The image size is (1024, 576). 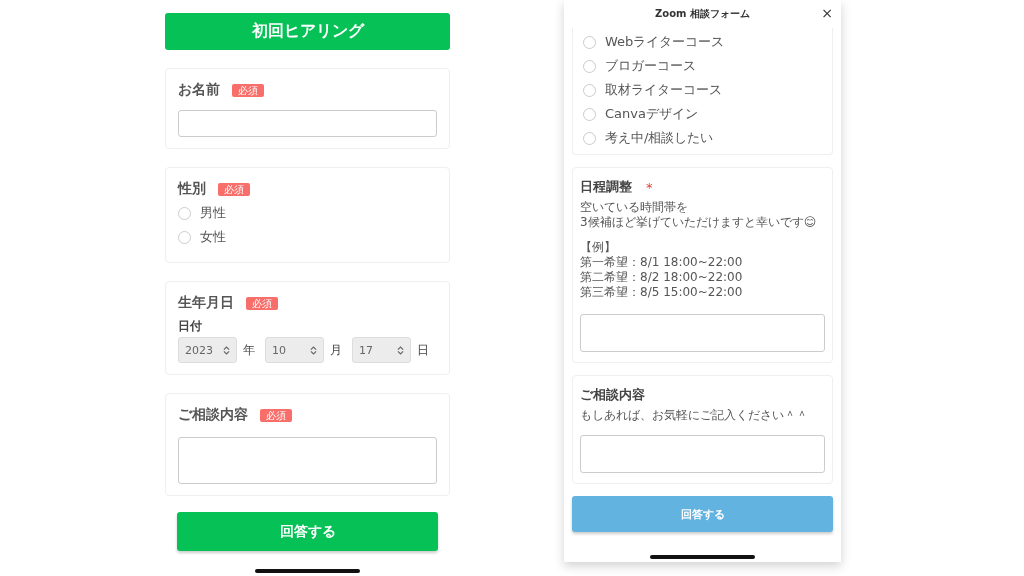 I want to click on field-label: 生年月日, so click(x=206, y=303).